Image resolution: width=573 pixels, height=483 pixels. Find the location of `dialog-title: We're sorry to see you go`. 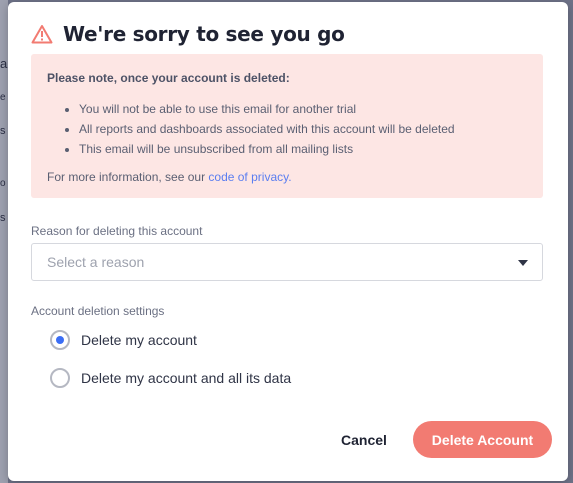

dialog-title: We're sorry to see you go is located at coordinates (204, 34).